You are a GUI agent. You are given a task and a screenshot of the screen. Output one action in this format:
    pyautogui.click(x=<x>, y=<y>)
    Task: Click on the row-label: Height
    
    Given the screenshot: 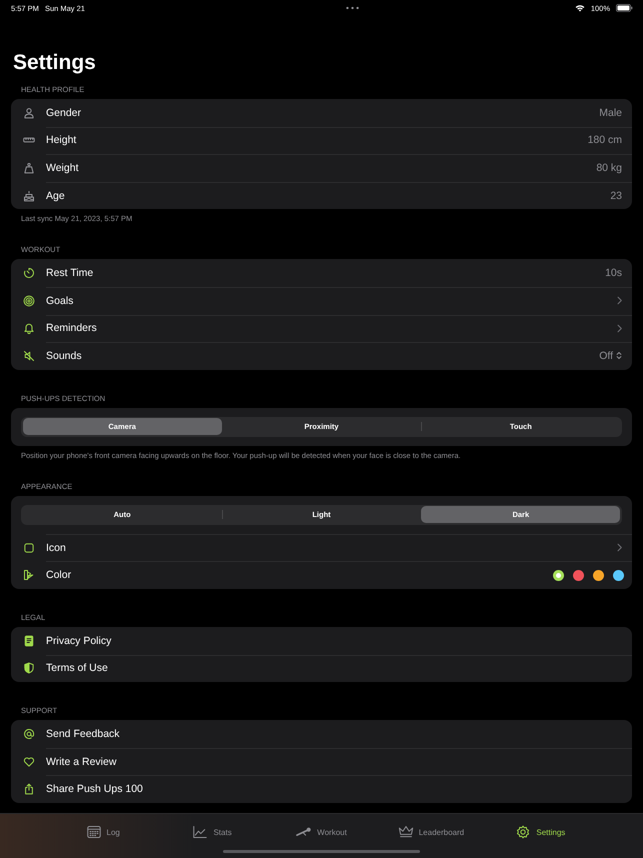 What is the action you would take?
    pyautogui.click(x=61, y=140)
    